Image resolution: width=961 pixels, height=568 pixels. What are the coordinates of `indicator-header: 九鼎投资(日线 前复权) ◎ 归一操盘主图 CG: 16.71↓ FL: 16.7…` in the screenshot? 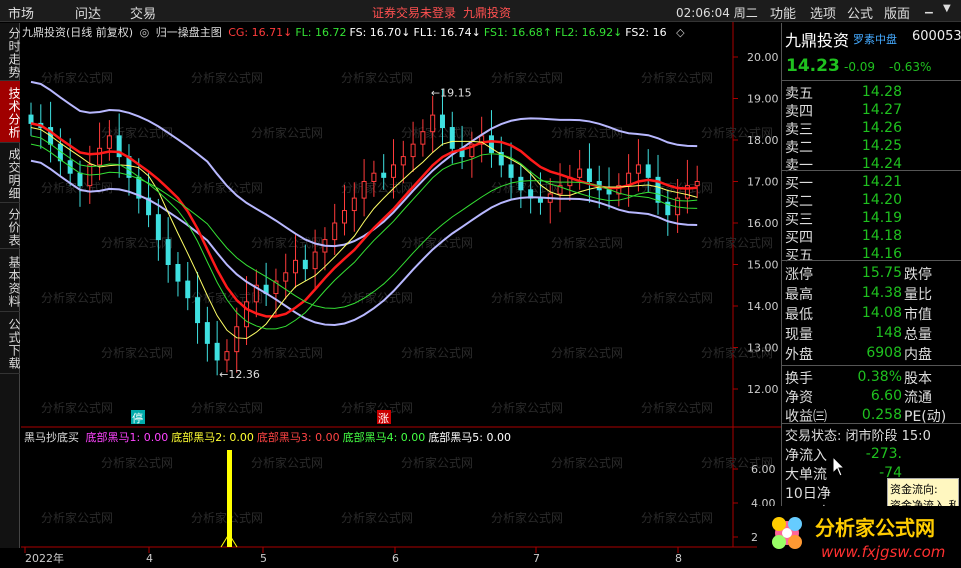 It's located at (355, 33).